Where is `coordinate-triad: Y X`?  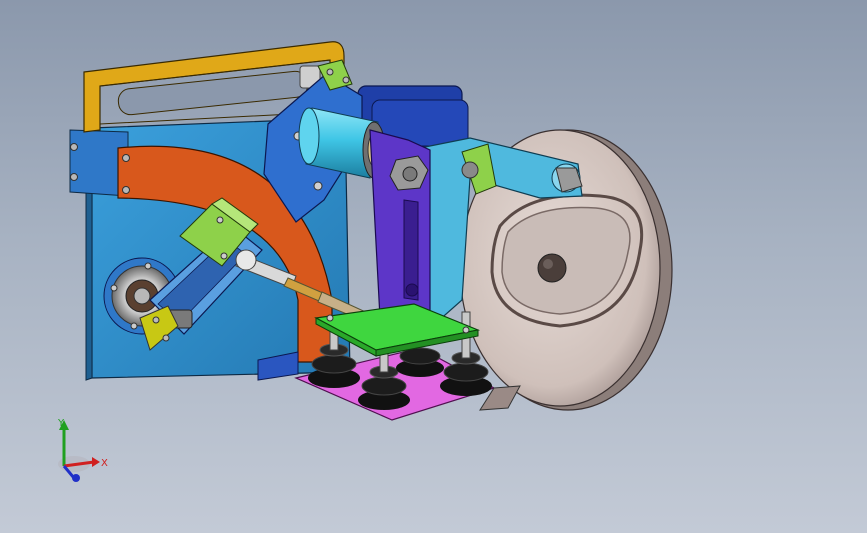
coordinate-triad: Y X is located at coordinates (82, 450).